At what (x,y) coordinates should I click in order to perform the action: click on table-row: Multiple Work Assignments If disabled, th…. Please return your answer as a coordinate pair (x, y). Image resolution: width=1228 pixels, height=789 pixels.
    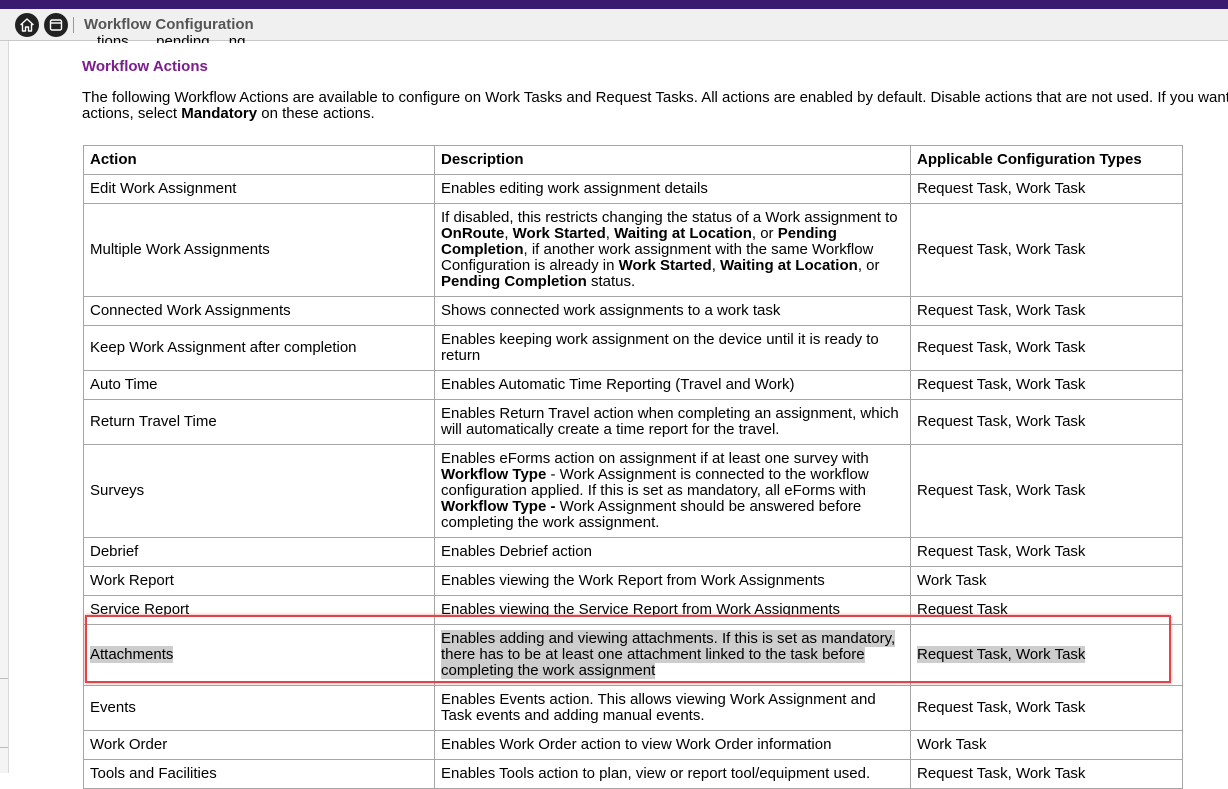
    Looking at the image, I should click on (633, 250).